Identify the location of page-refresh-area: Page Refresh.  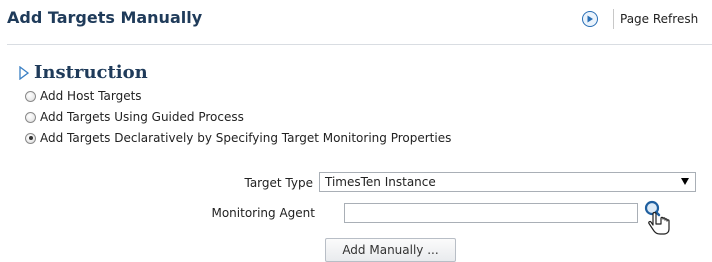
(640, 19).